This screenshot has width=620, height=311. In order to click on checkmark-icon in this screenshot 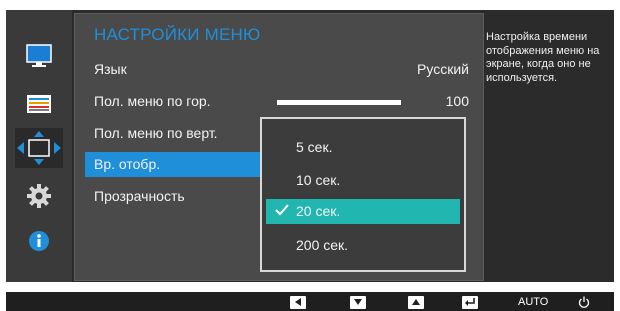, I will do `click(282, 211)`.